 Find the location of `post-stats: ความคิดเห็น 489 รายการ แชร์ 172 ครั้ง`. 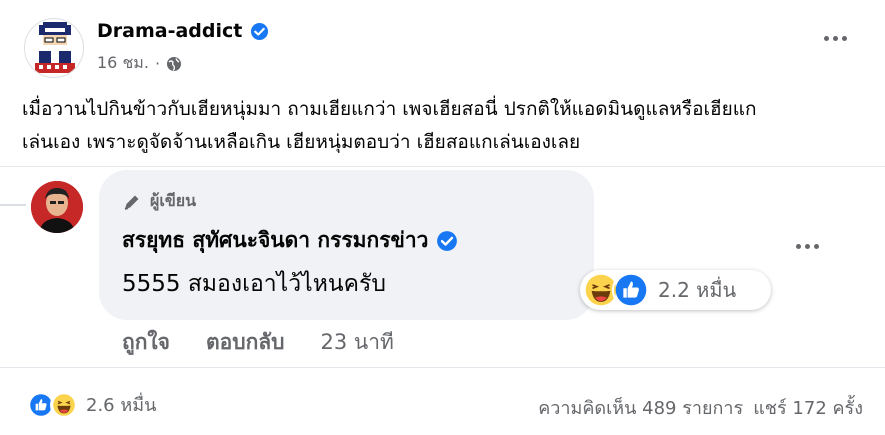

post-stats: ความคิดเห็น 489 รายการ แชร์ 172 ครั้ง is located at coordinates (700, 407).